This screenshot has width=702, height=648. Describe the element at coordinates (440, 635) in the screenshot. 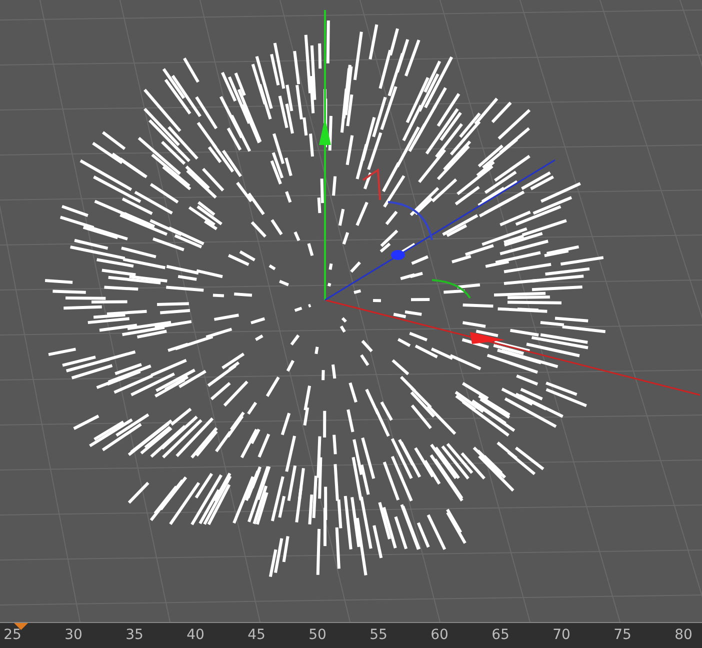

I see `frame-number: 60` at that location.